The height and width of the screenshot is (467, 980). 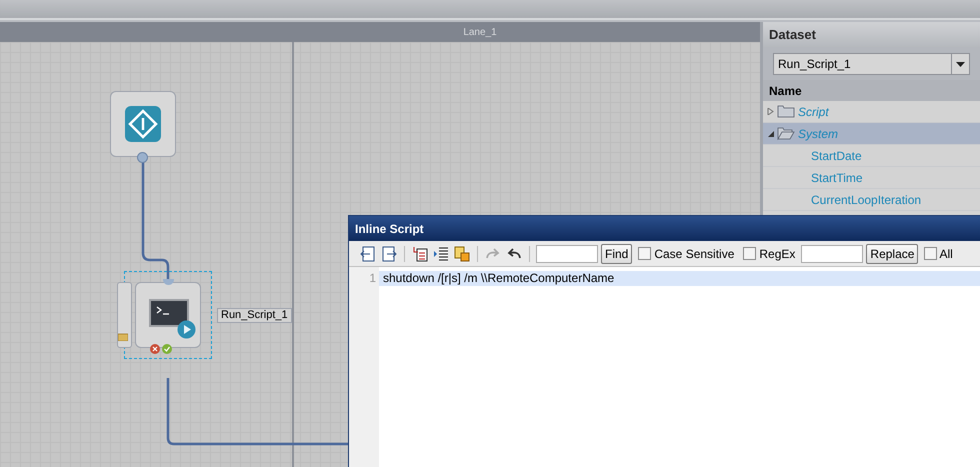 What do you see at coordinates (254, 315) in the screenshot?
I see `node-label: Run_Script_1` at bounding box center [254, 315].